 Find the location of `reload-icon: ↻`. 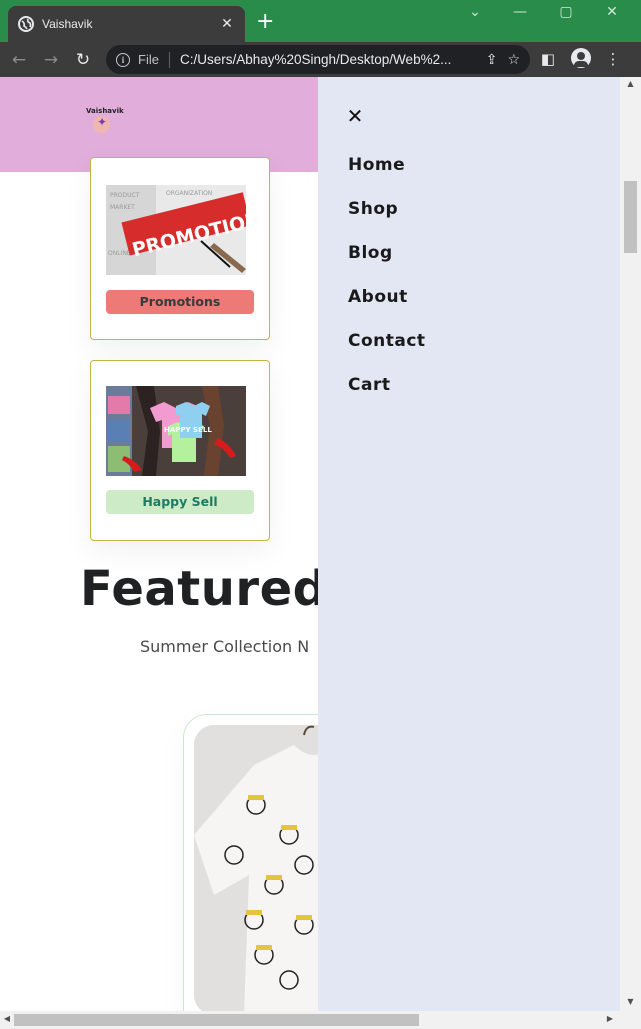

reload-icon: ↻ is located at coordinates (83, 60).